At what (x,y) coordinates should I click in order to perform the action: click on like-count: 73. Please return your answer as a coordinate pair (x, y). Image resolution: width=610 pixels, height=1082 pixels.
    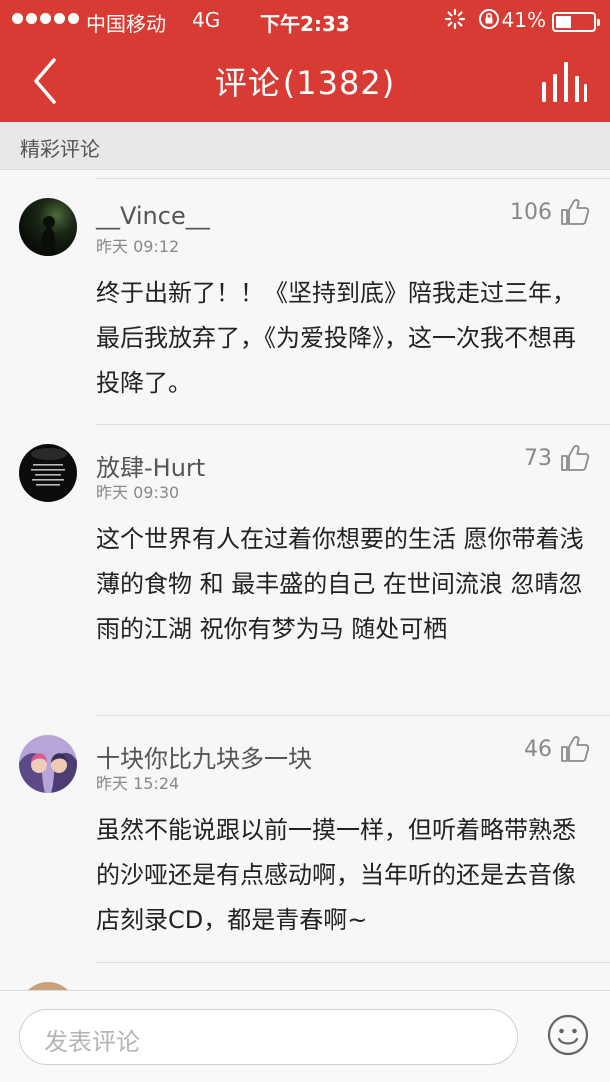
    Looking at the image, I should click on (538, 458).